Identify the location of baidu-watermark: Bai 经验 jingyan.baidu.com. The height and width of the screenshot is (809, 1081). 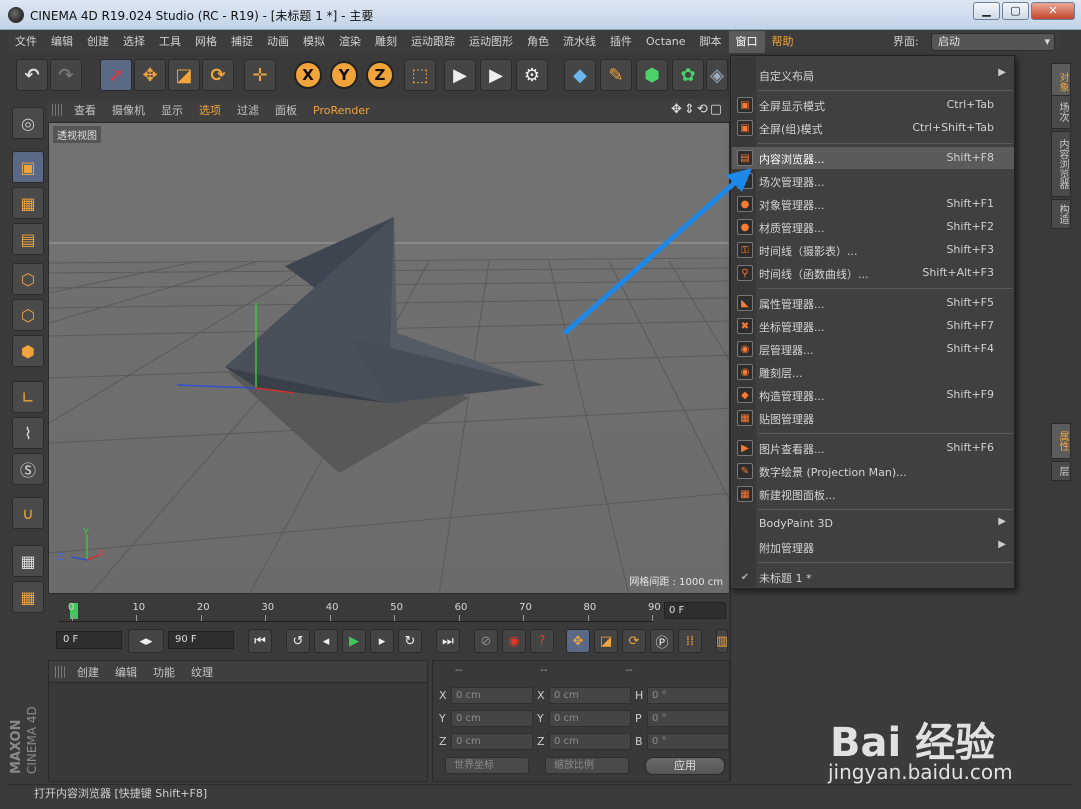
(941, 740).